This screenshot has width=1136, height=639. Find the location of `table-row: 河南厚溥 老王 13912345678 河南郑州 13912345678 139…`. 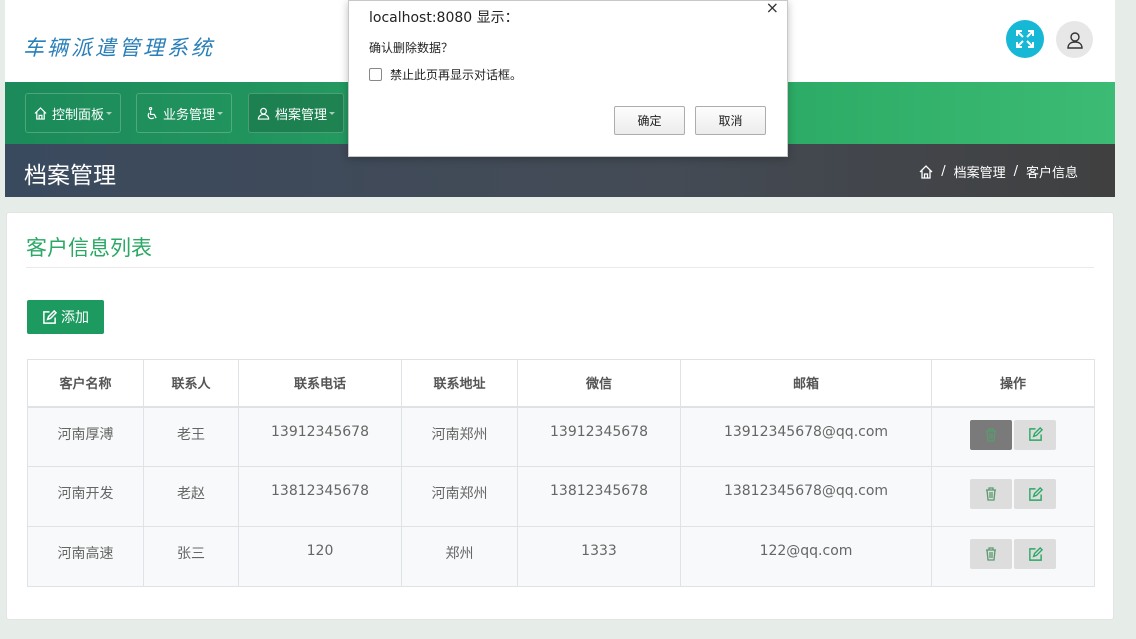

table-row: 河南厚溥 老王 13912345678 河南郑州 13912345678 139… is located at coordinates (561, 436).